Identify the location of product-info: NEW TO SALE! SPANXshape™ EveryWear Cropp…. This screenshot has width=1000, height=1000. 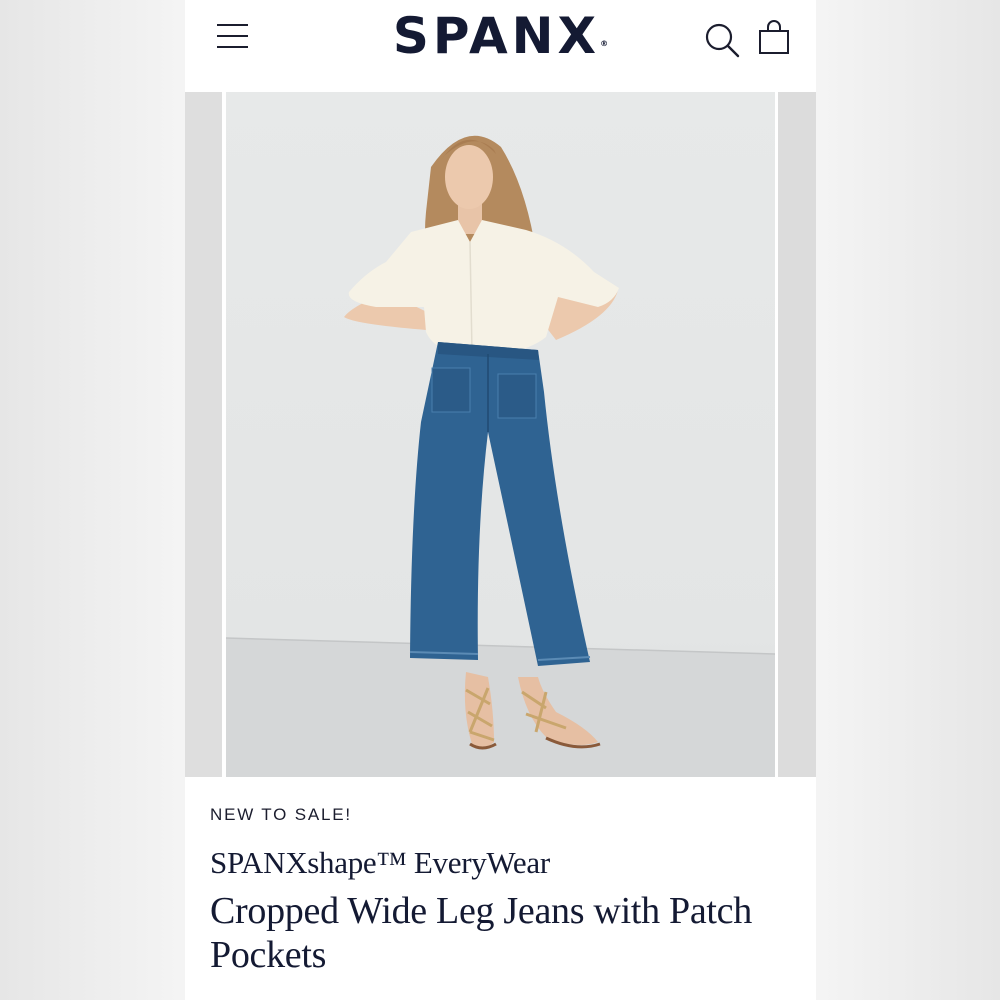
(500, 888).